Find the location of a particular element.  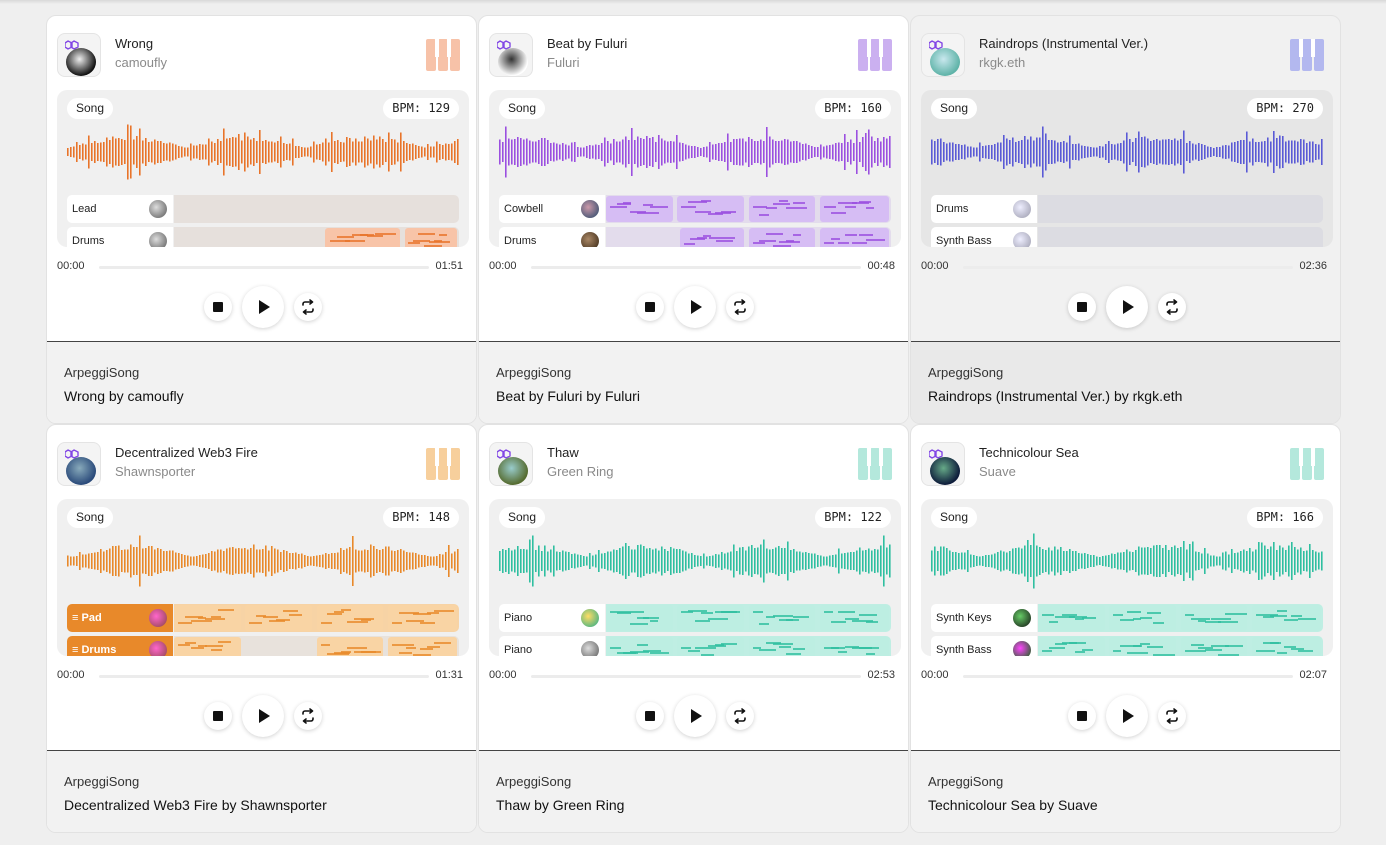

track-name-cell: Synth Keys is located at coordinates (984, 618).